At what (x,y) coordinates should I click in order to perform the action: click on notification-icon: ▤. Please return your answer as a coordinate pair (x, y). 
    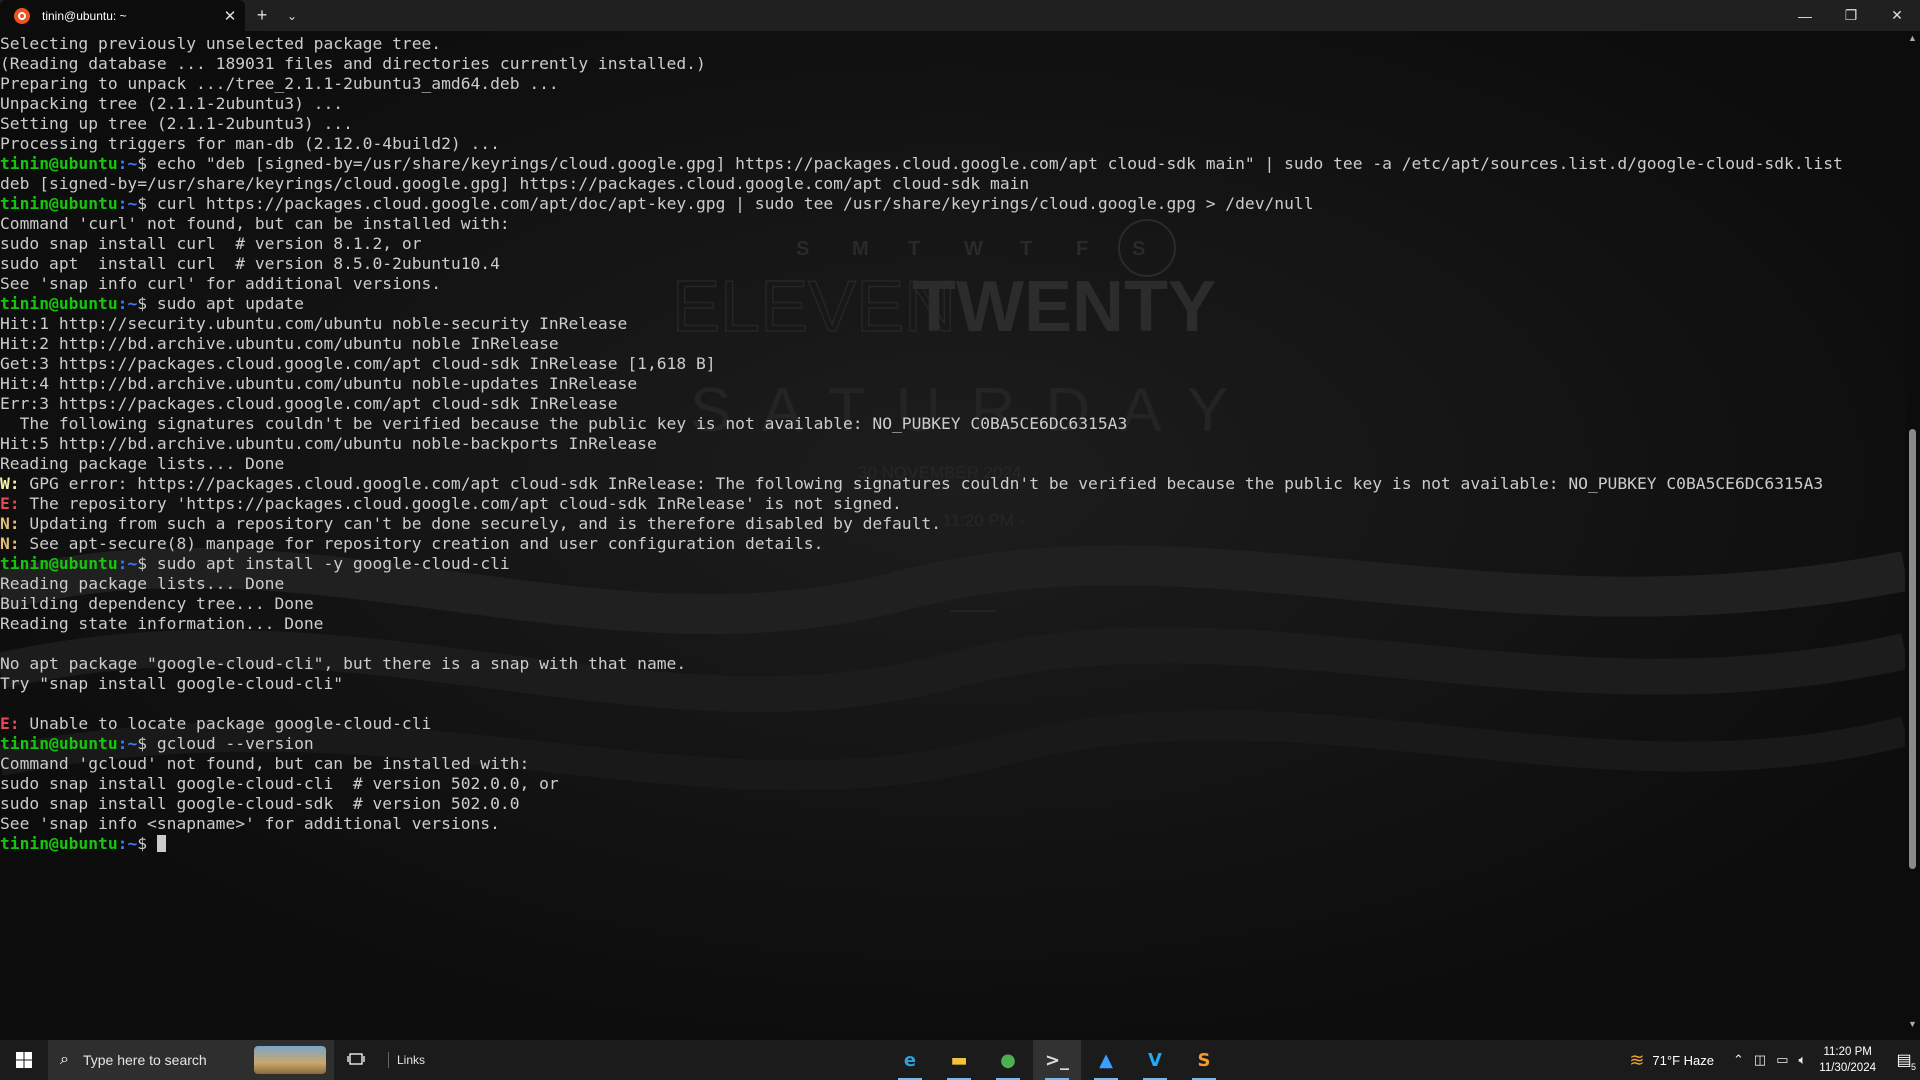
    Looking at the image, I should click on (1904, 1060).